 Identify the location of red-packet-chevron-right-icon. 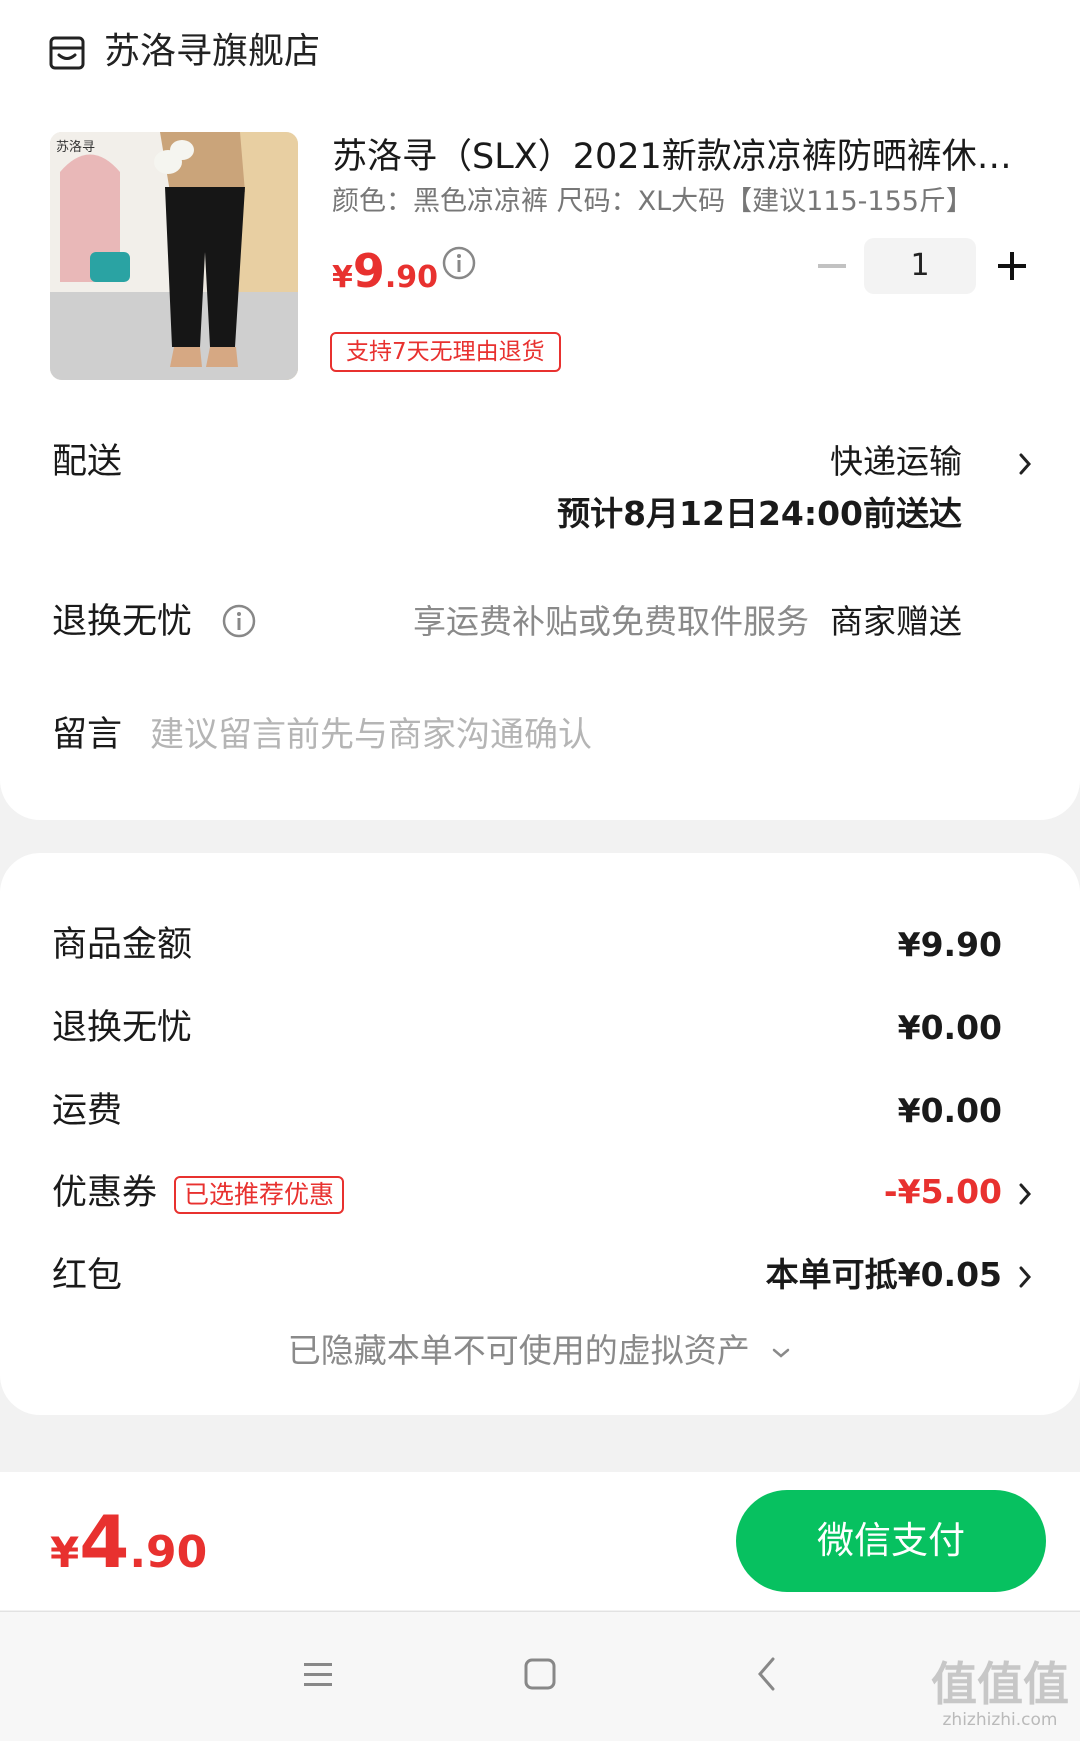
(1025, 1277).